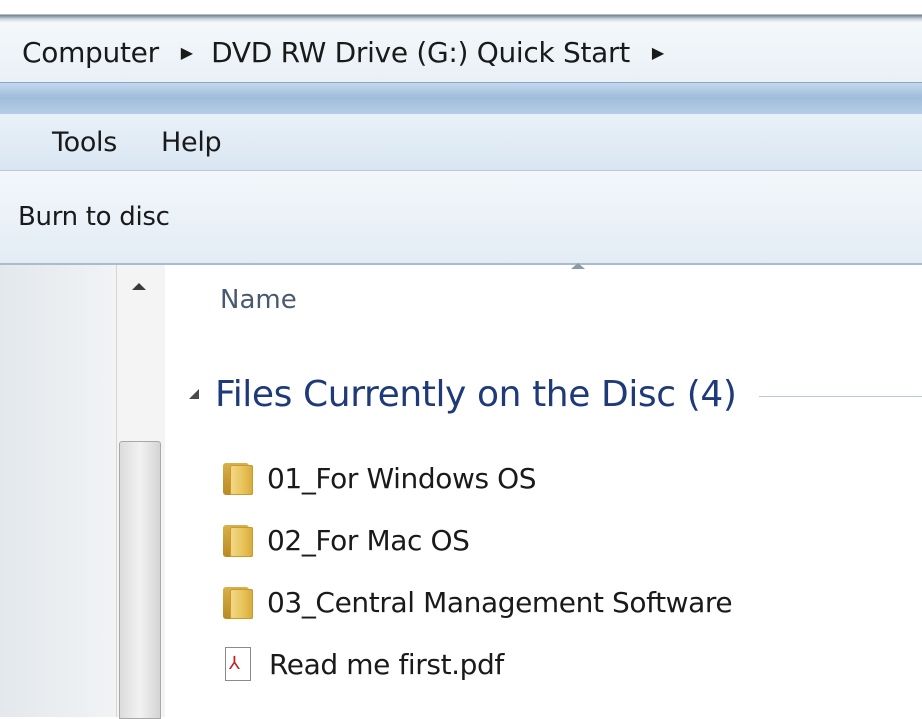 This screenshot has width=922, height=719. I want to click on navigation-pane, so click(58, 491).